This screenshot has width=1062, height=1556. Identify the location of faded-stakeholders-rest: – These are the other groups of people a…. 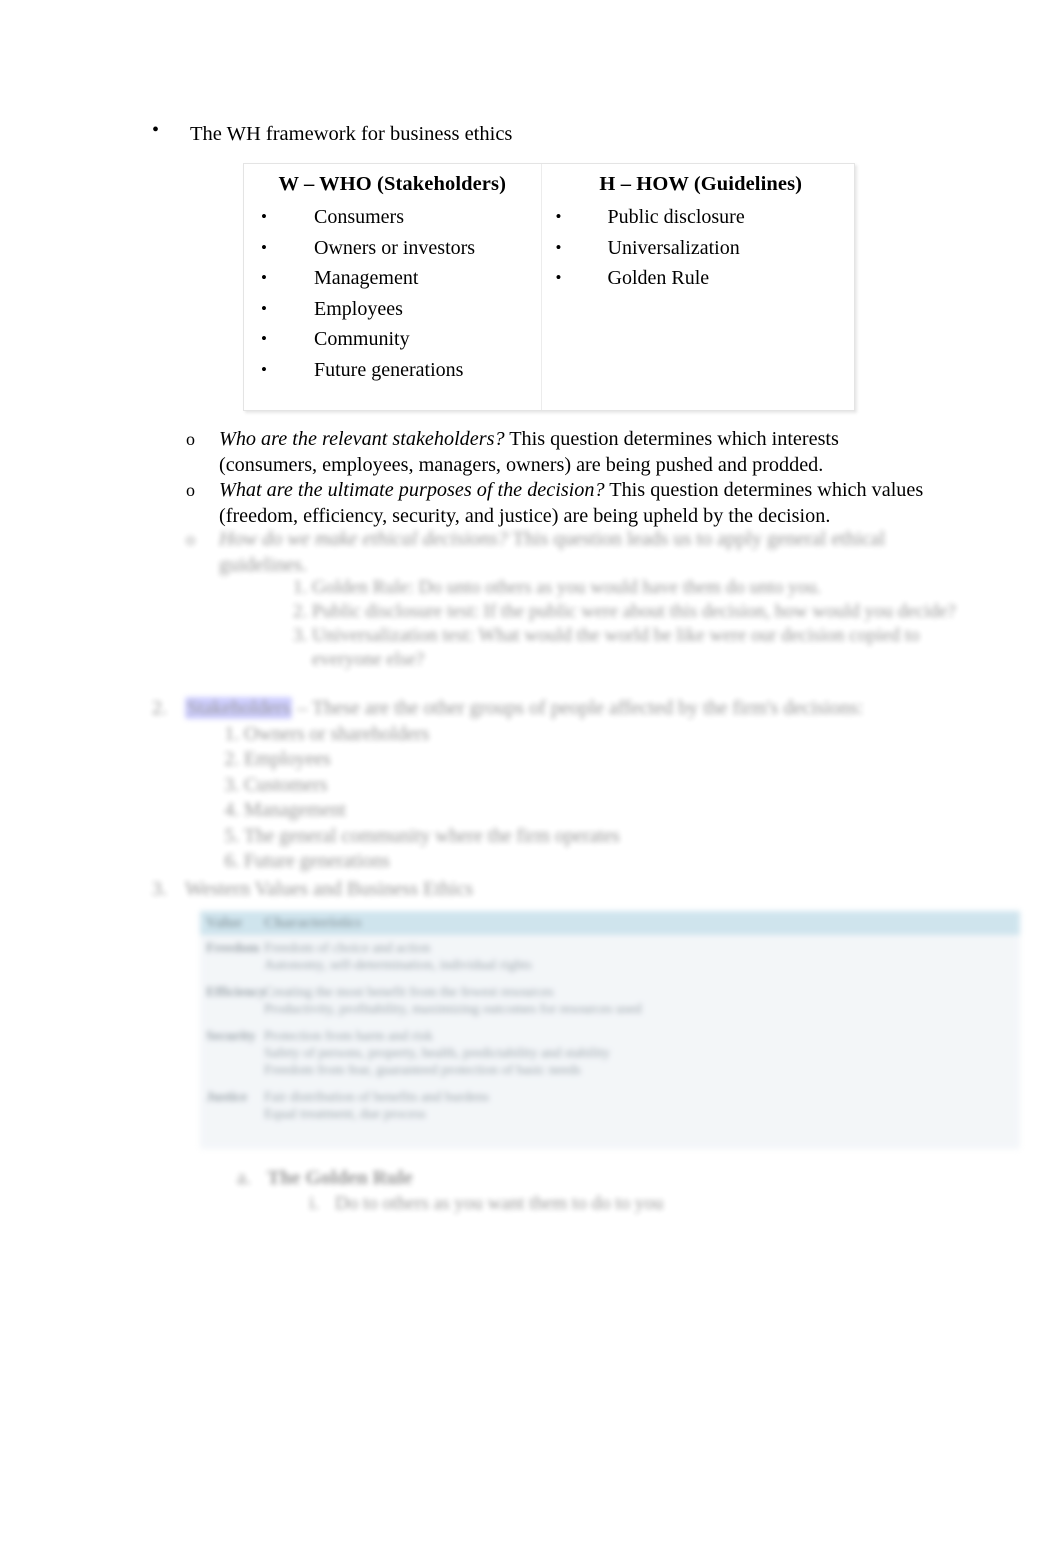
(578, 708).